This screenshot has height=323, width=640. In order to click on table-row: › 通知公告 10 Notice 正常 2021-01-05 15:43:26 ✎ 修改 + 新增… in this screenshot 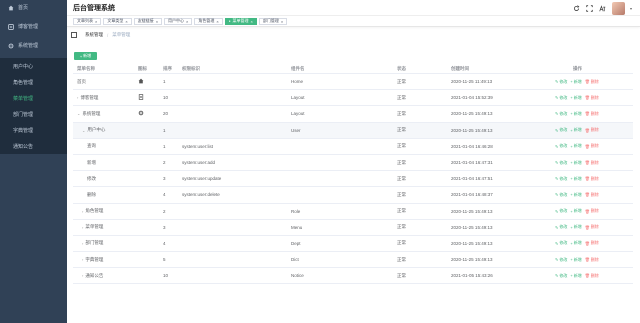, I will do `click(353, 276)`.